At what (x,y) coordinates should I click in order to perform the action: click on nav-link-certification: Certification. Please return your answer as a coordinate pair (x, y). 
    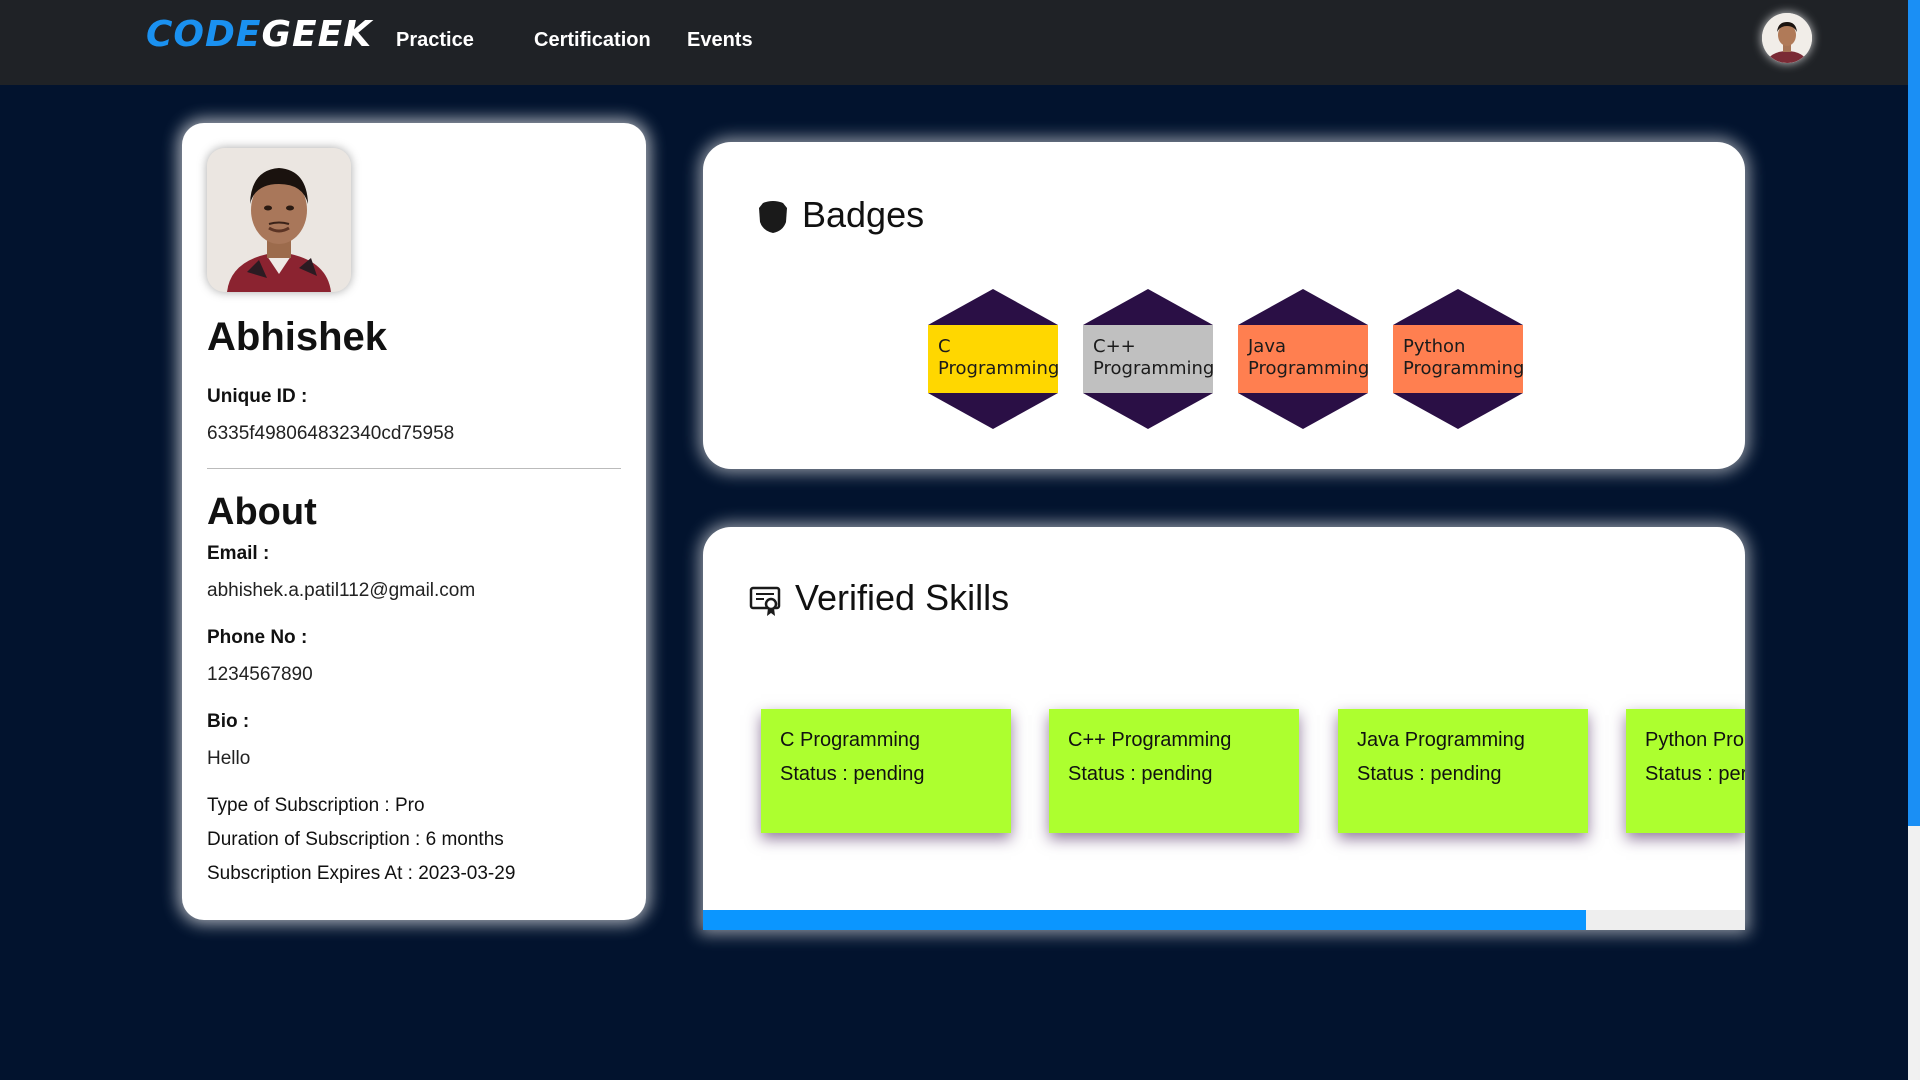
    Looking at the image, I should click on (592, 40).